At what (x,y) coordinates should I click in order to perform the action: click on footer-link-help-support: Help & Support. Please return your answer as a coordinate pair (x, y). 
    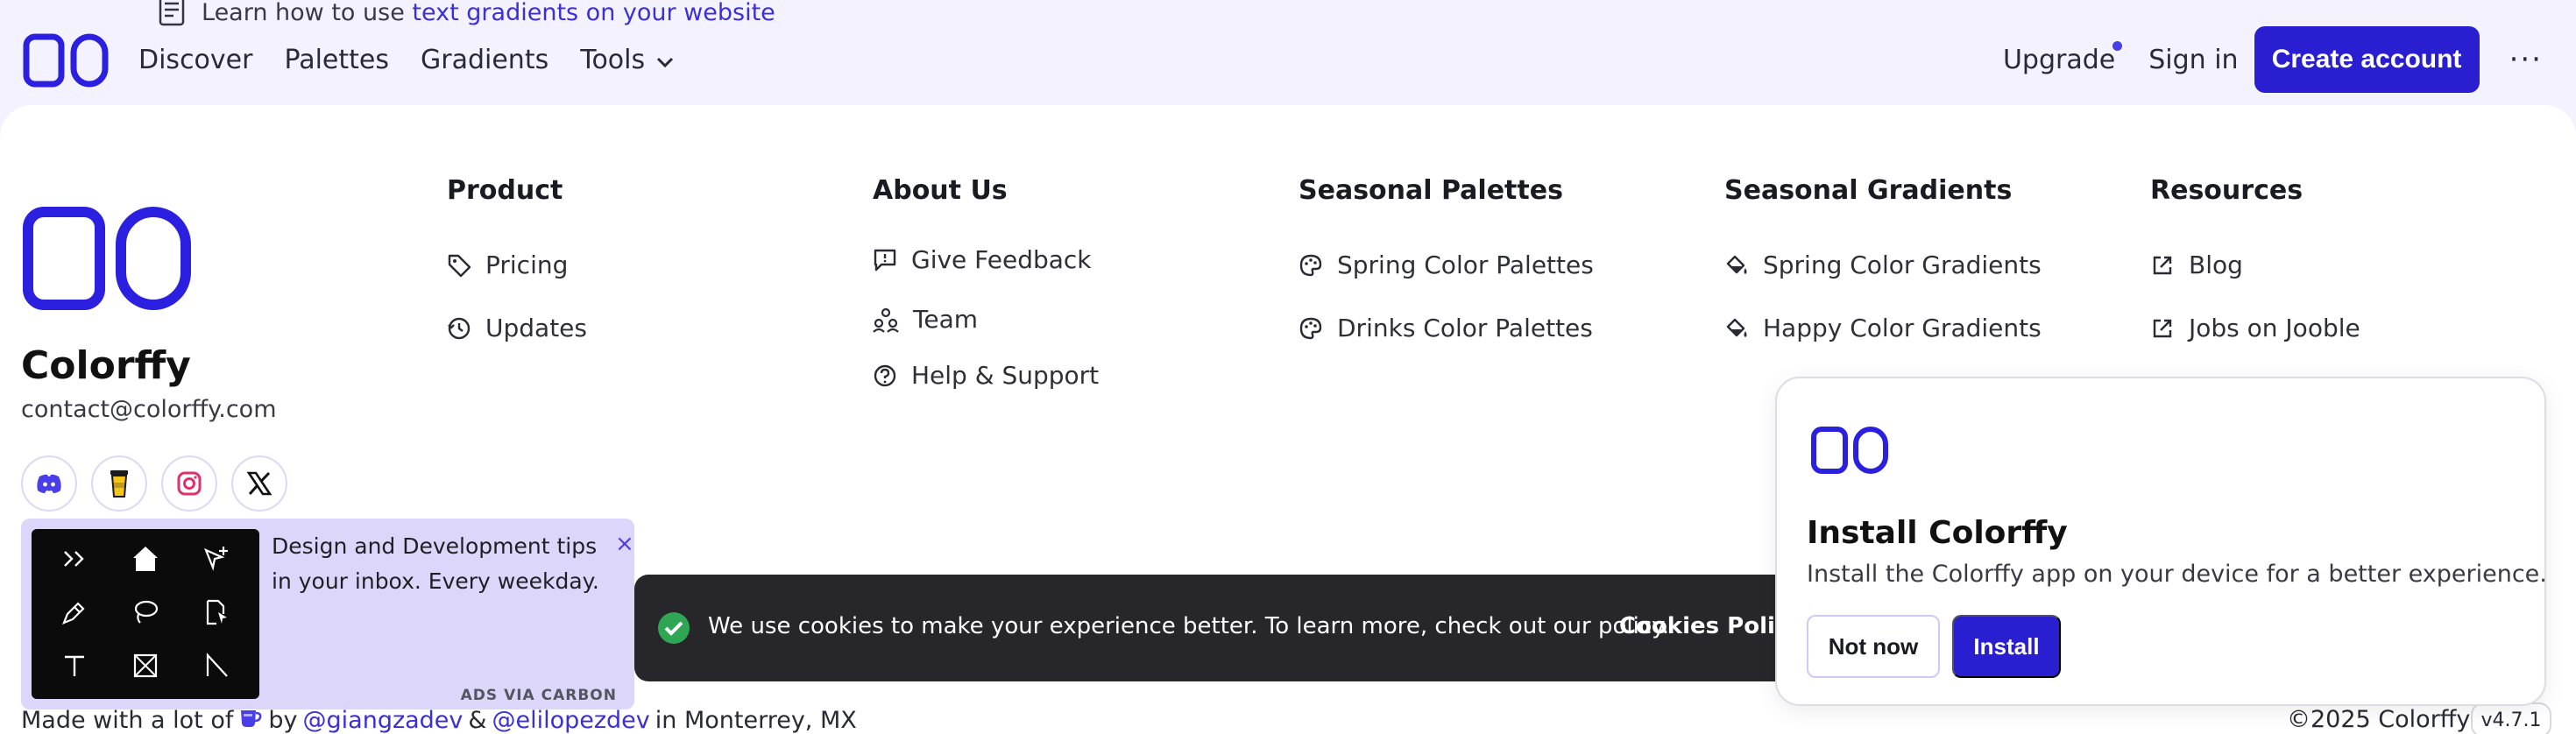
    Looking at the image, I should click on (986, 375).